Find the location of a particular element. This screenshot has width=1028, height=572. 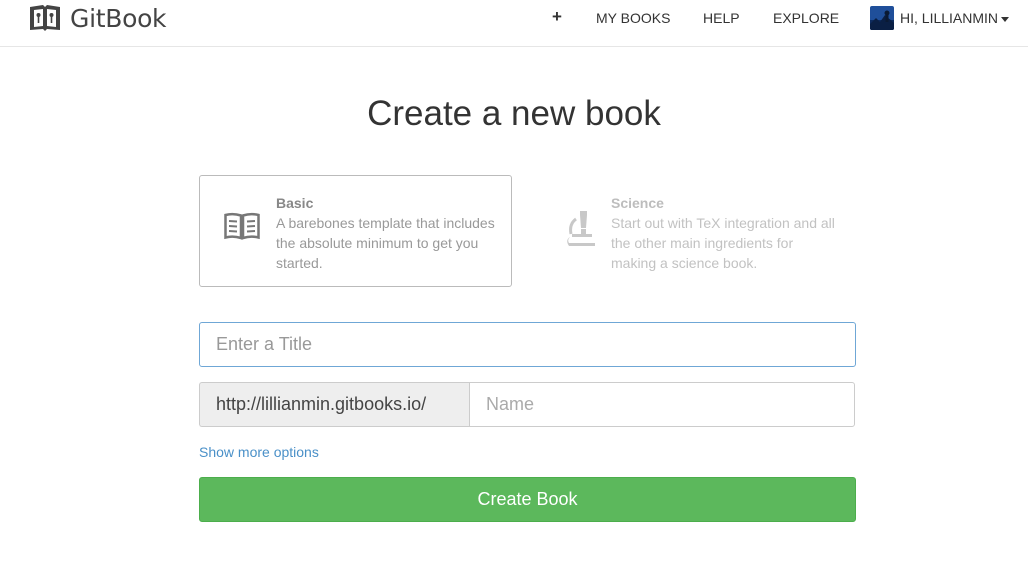

url-input-group: http://lillianmin.gitbooks.io/ is located at coordinates (527, 404).